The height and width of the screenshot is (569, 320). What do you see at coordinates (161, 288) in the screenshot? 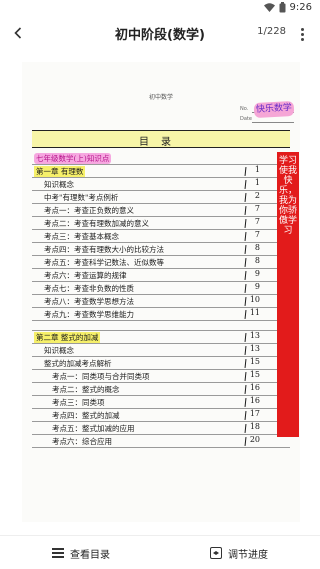
I see `toc-row: 考点七：考查非负数的性质 9` at bounding box center [161, 288].